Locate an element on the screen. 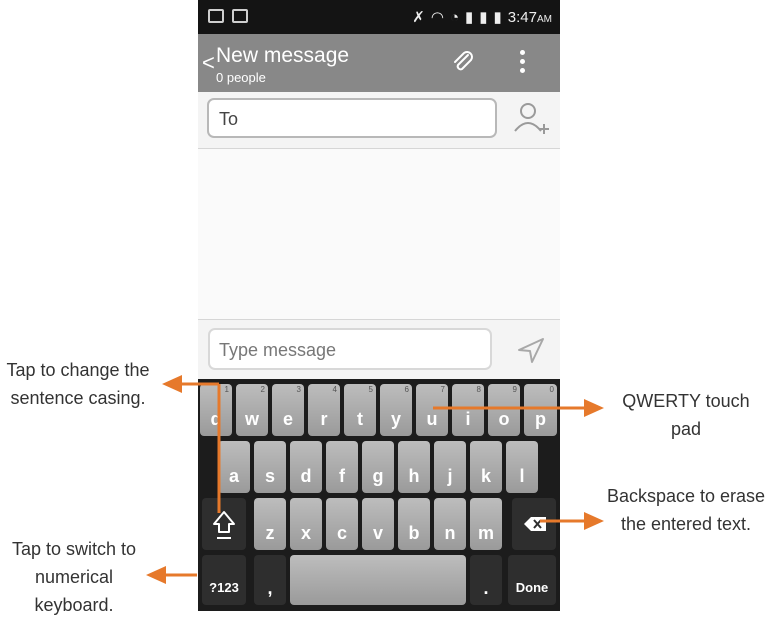 Image resolution: width=769 pixels, height=625 pixels. shift-annotation: Tap to change the sentence casing. is located at coordinates (78, 384).